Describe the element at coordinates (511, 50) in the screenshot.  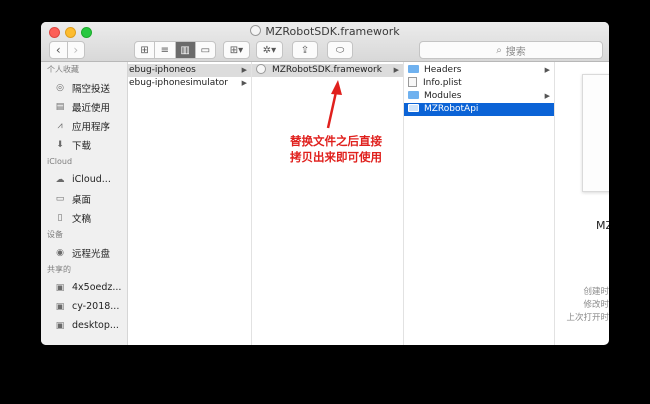
I see `search-field: ⌕ 搜索` at that location.